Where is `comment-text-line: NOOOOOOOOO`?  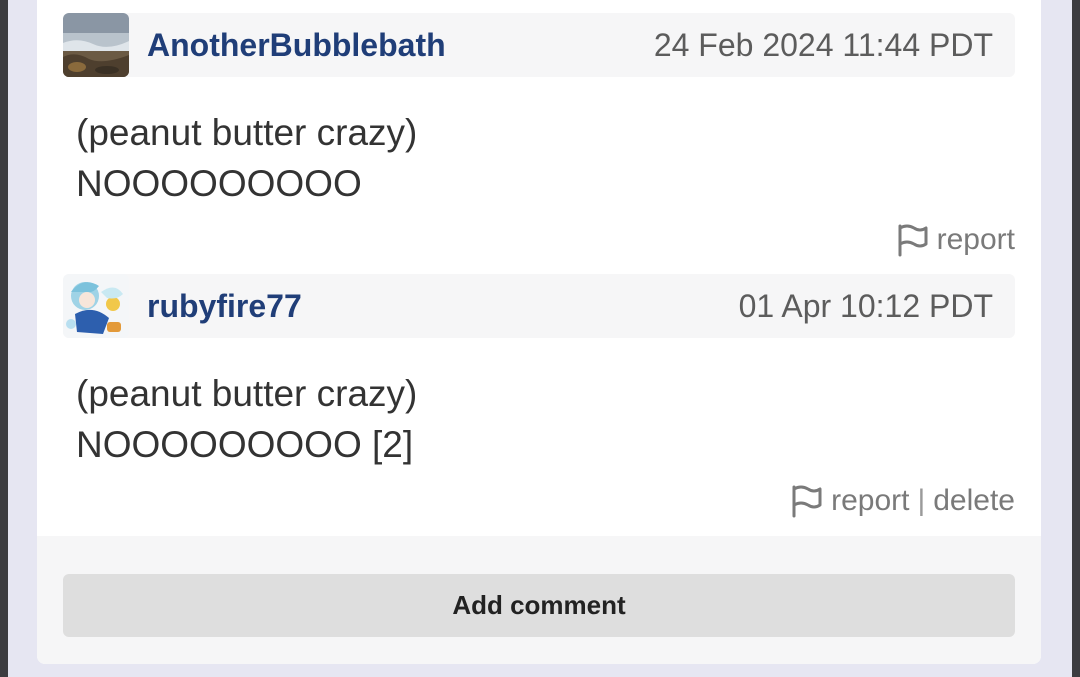
comment-text-line: NOOOOOOOOO is located at coordinates (219, 183).